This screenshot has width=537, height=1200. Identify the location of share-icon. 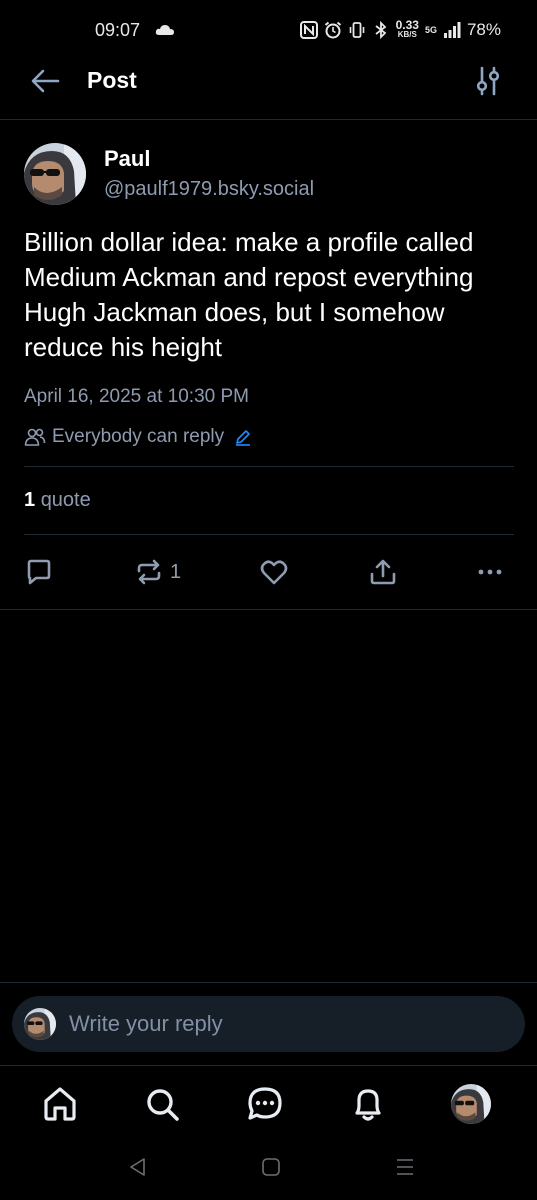
(383, 572).